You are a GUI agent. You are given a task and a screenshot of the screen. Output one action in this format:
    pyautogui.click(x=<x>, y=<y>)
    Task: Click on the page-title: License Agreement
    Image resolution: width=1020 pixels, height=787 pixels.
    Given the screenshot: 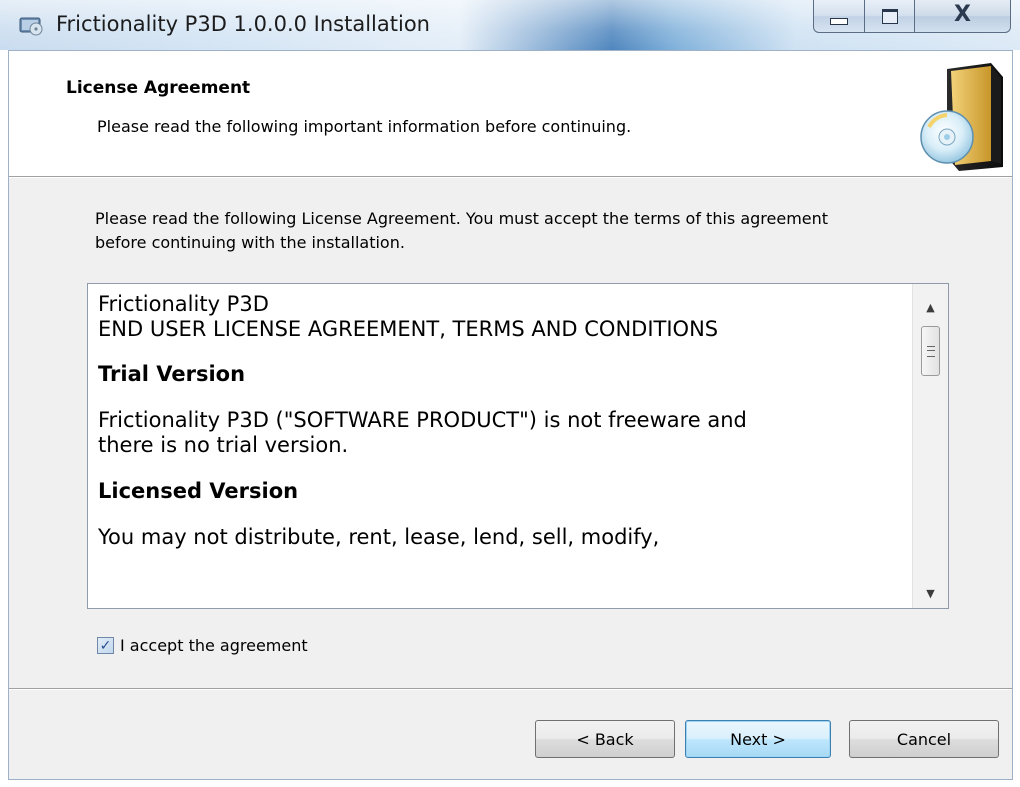 What is the action you would take?
    pyautogui.click(x=158, y=88)
    